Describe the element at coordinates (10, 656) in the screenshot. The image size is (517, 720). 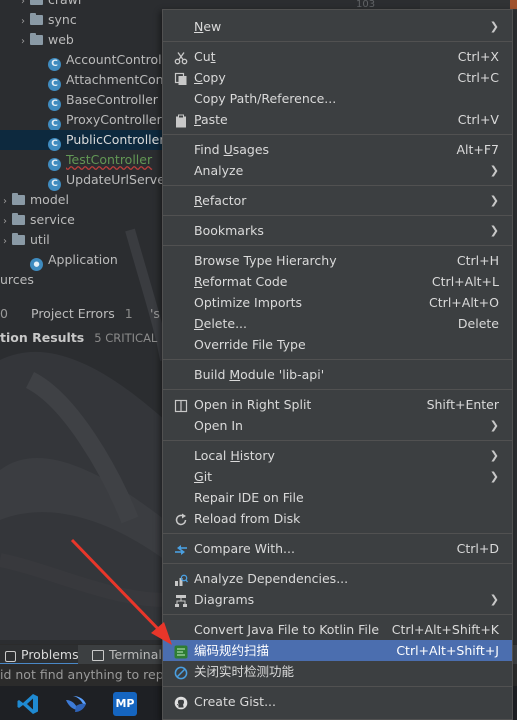
I see `problems-icon` at that location.